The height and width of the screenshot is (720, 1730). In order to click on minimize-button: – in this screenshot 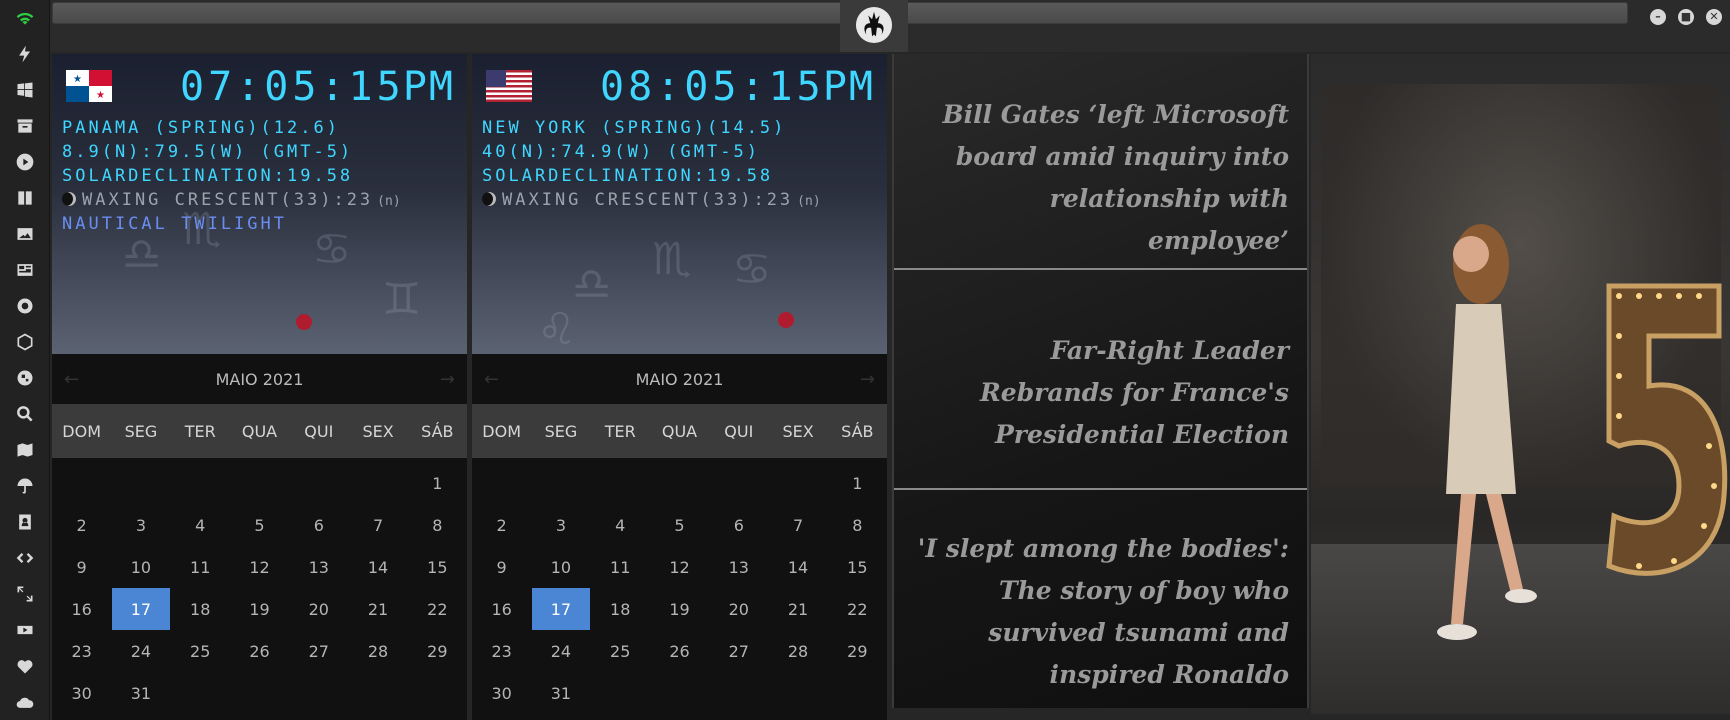, I will do `click(1658, 17)`.